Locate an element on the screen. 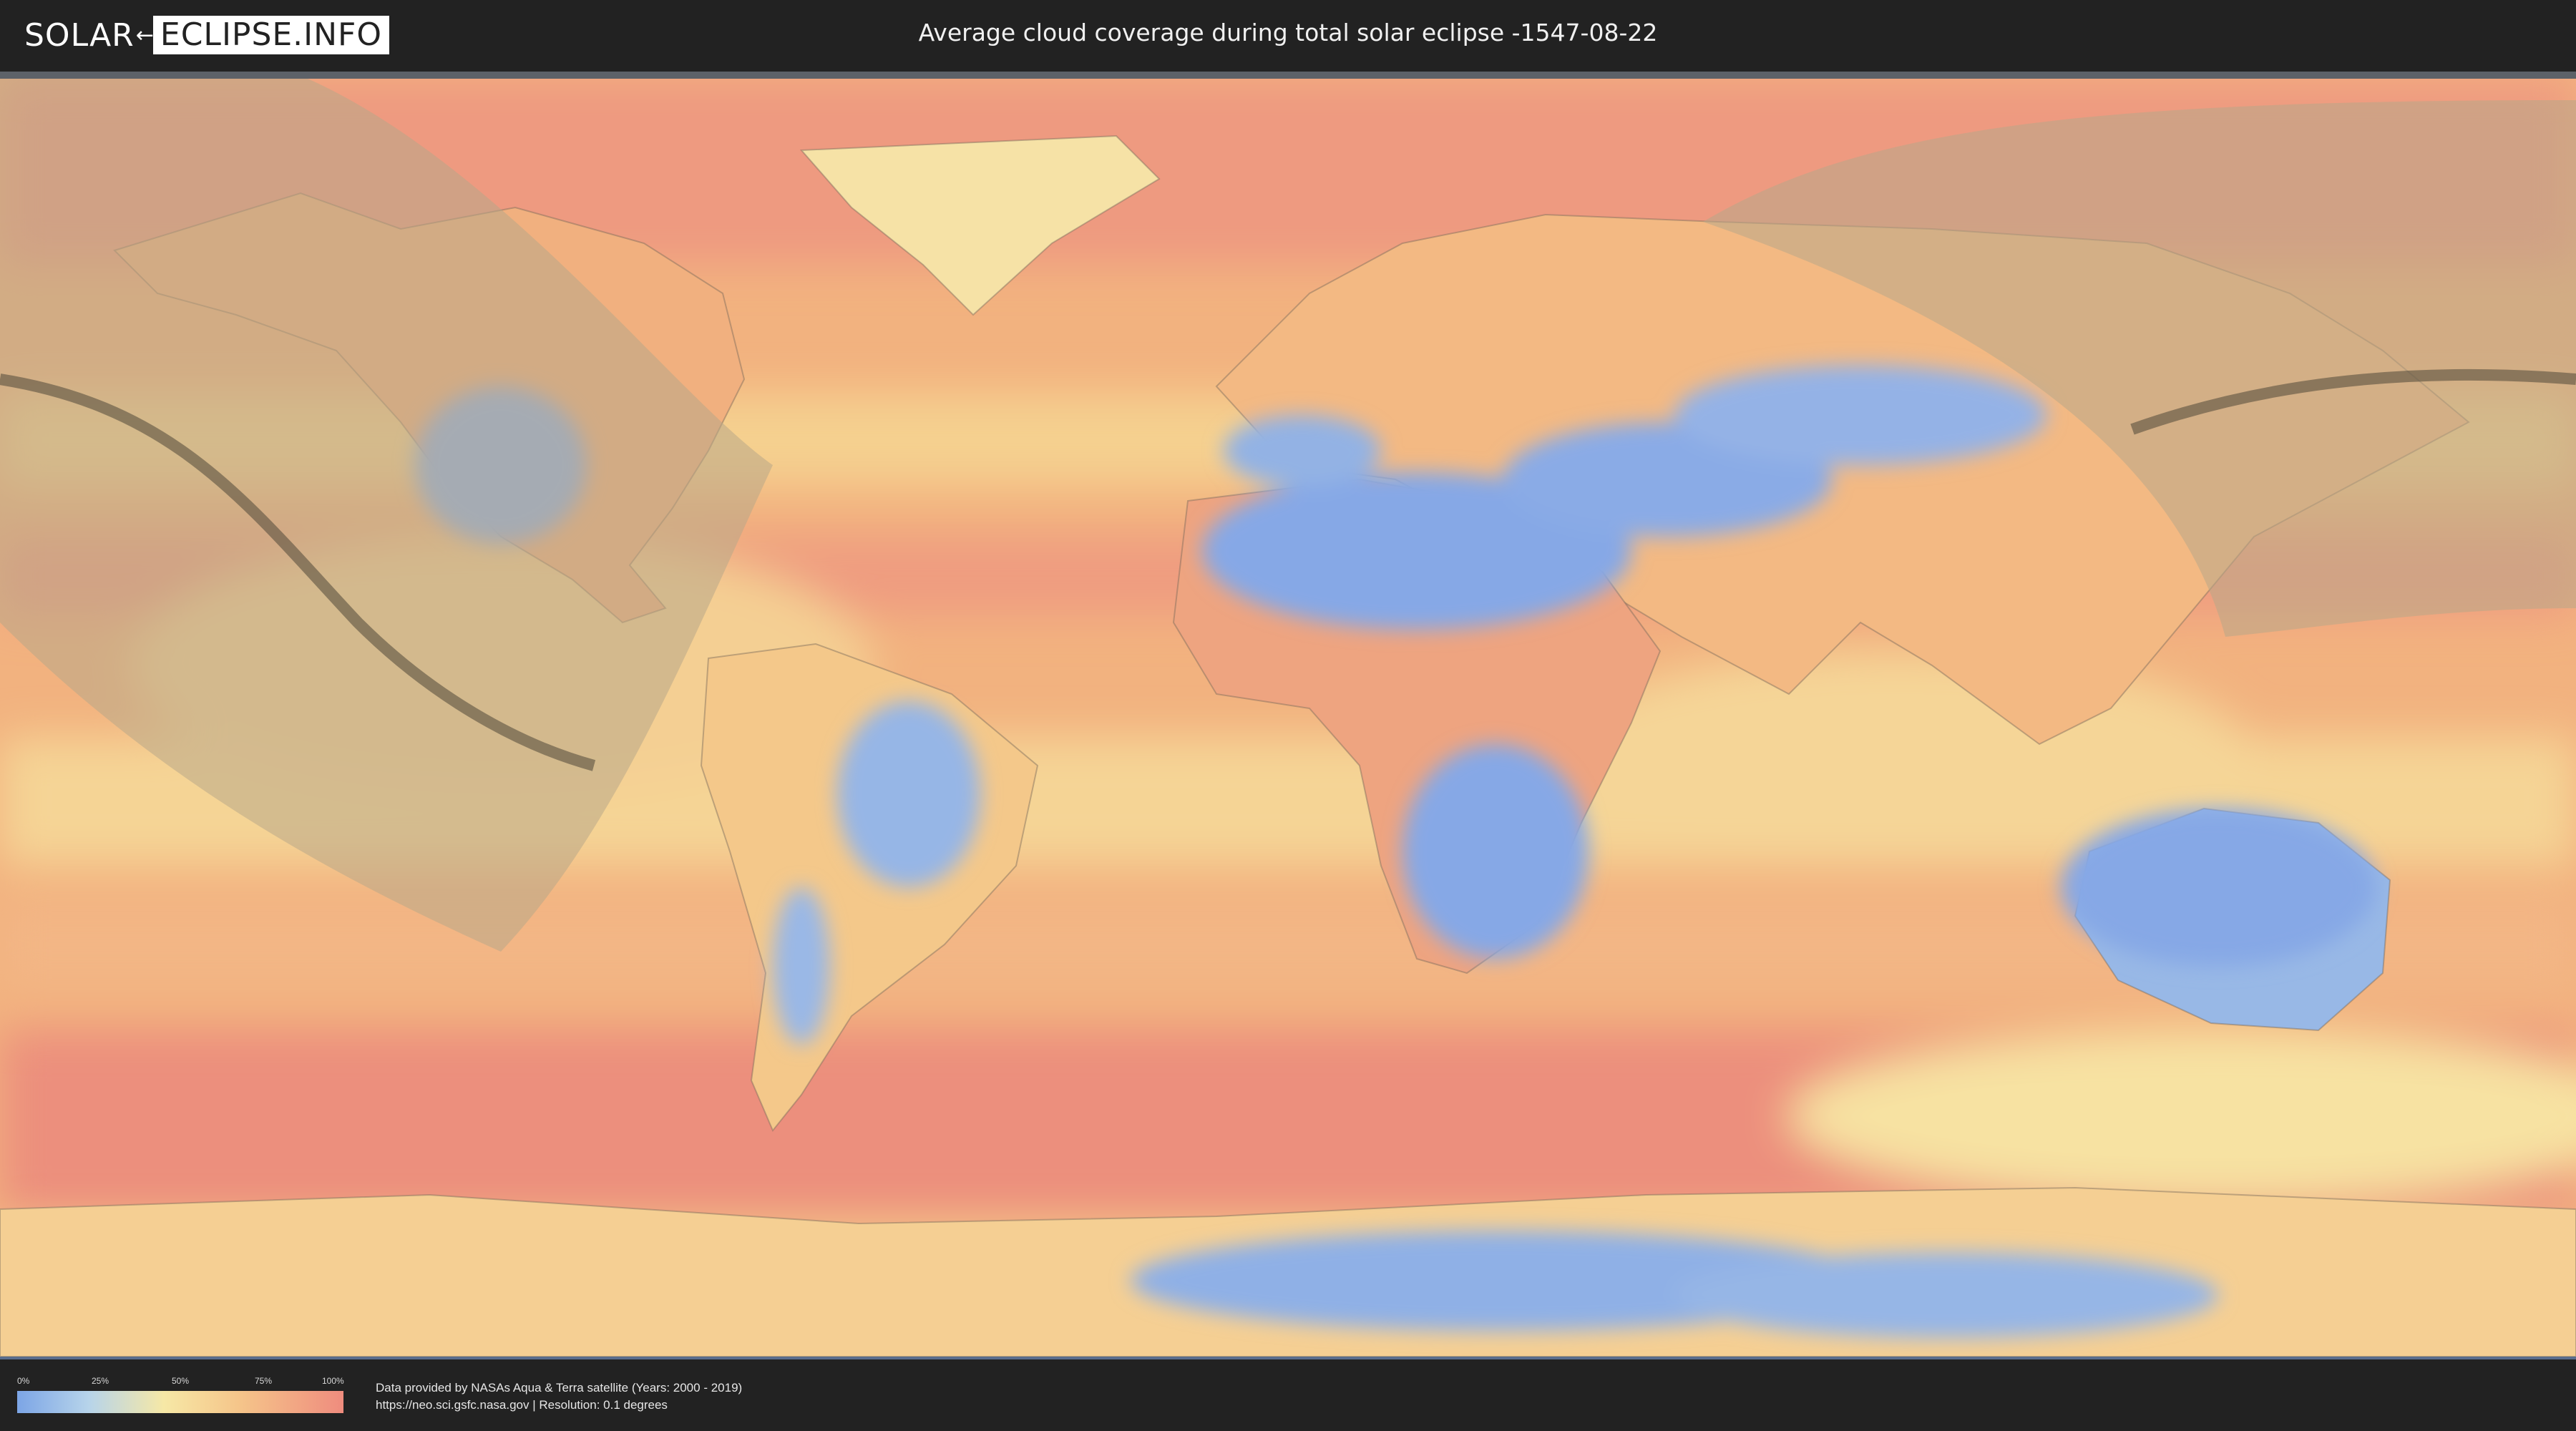 Image resolution: width=2576 pixels, height=1431 pixels. legend-tick-100: 100% is located at coordinates (333, 1381).